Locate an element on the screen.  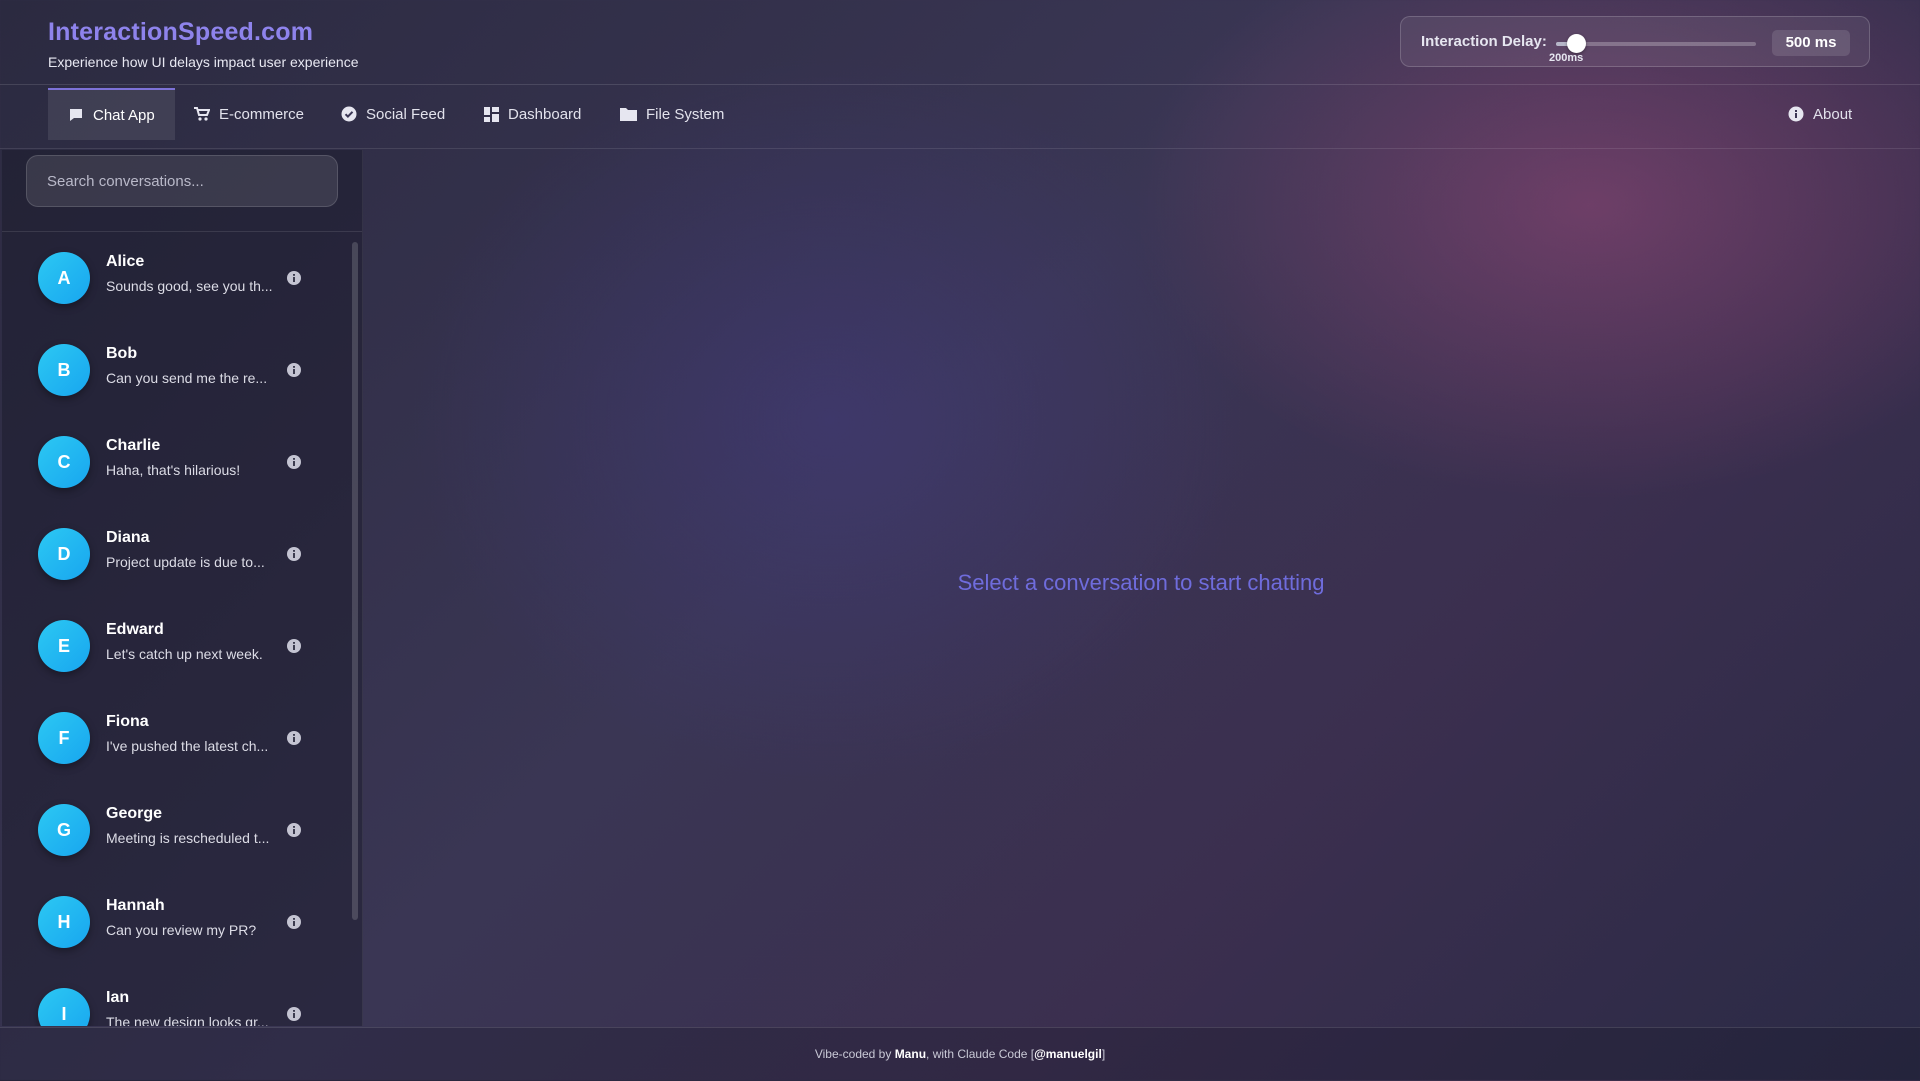
avatar: E is located at coordinates (64, 646).